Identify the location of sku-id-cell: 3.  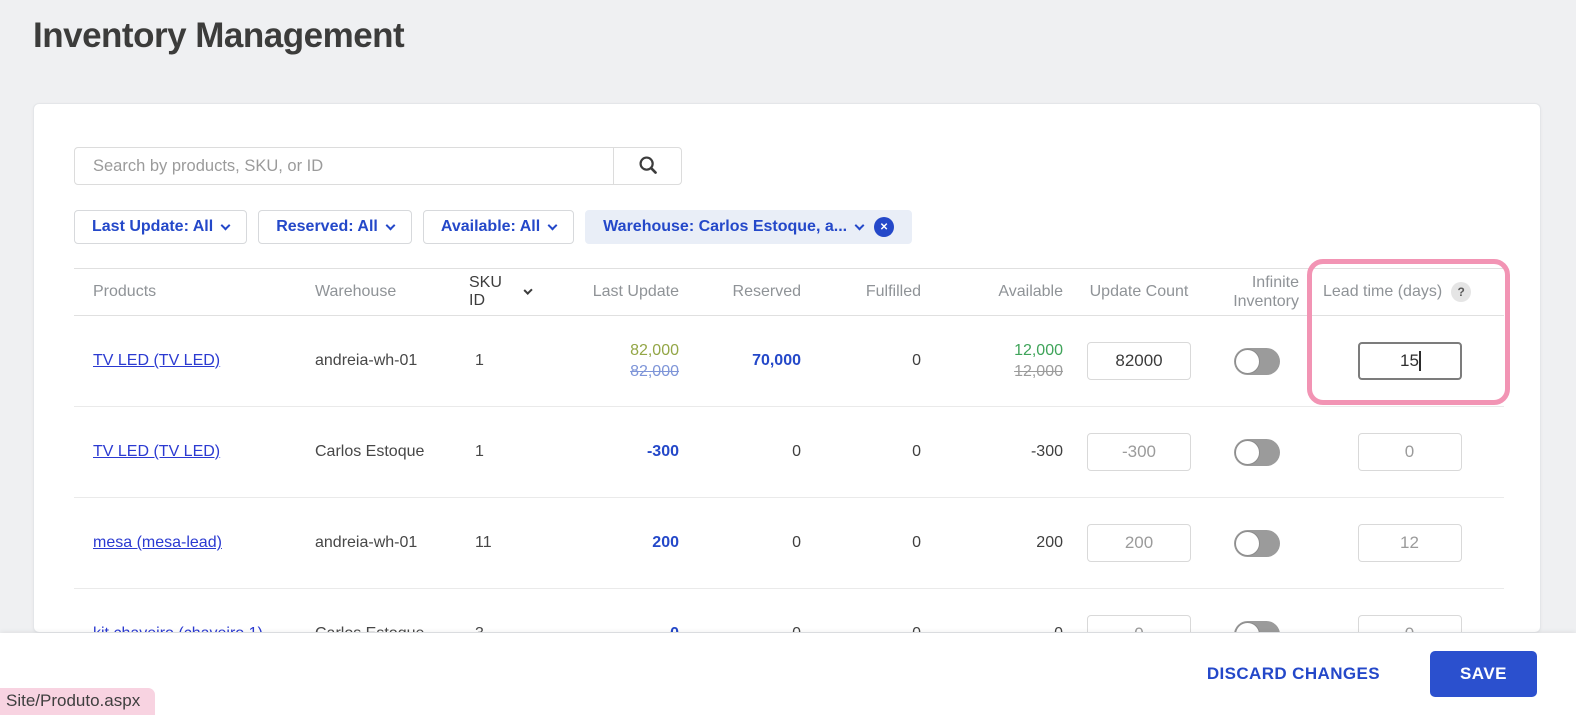
(493, 628).